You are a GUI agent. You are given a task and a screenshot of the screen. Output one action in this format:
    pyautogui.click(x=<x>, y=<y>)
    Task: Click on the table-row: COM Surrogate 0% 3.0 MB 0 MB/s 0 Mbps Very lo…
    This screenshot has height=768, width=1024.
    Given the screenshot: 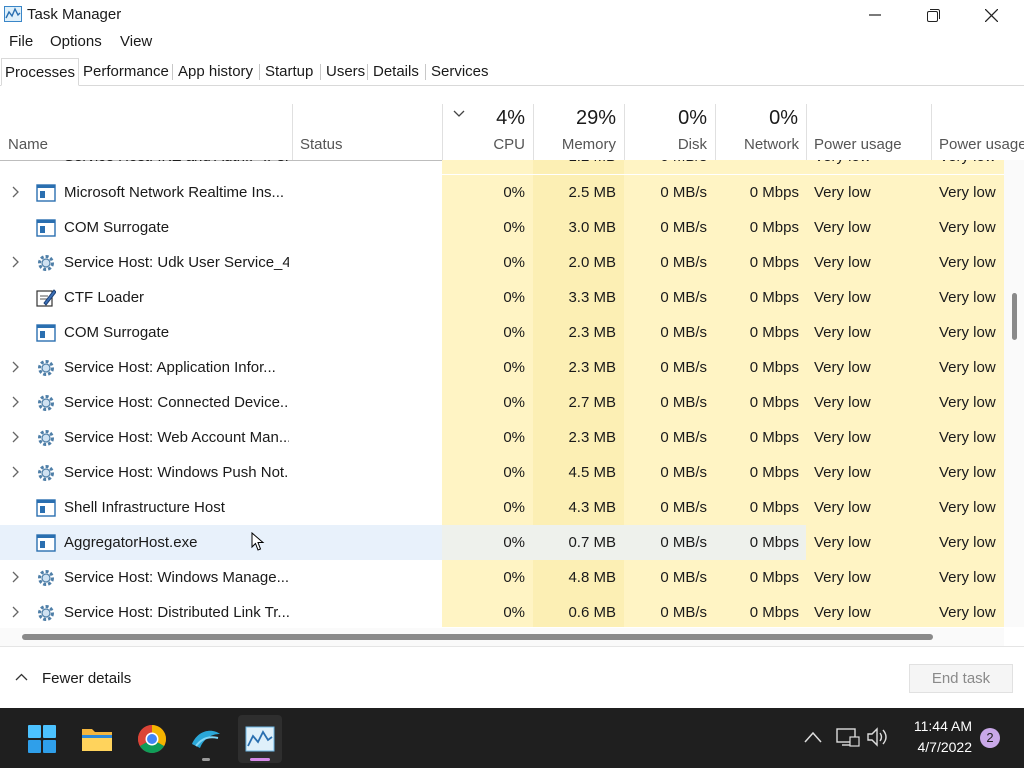 What is the action you would take?
    pyautogui.click(x=502, y=227)
    